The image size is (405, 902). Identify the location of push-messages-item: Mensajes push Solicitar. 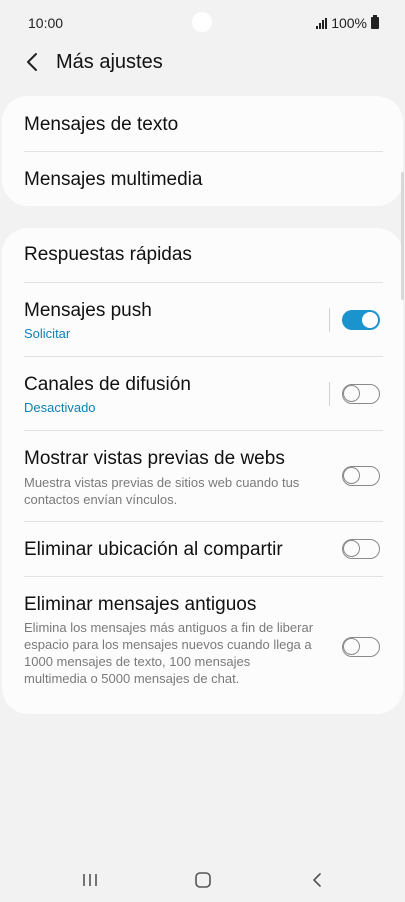
(202, 320).